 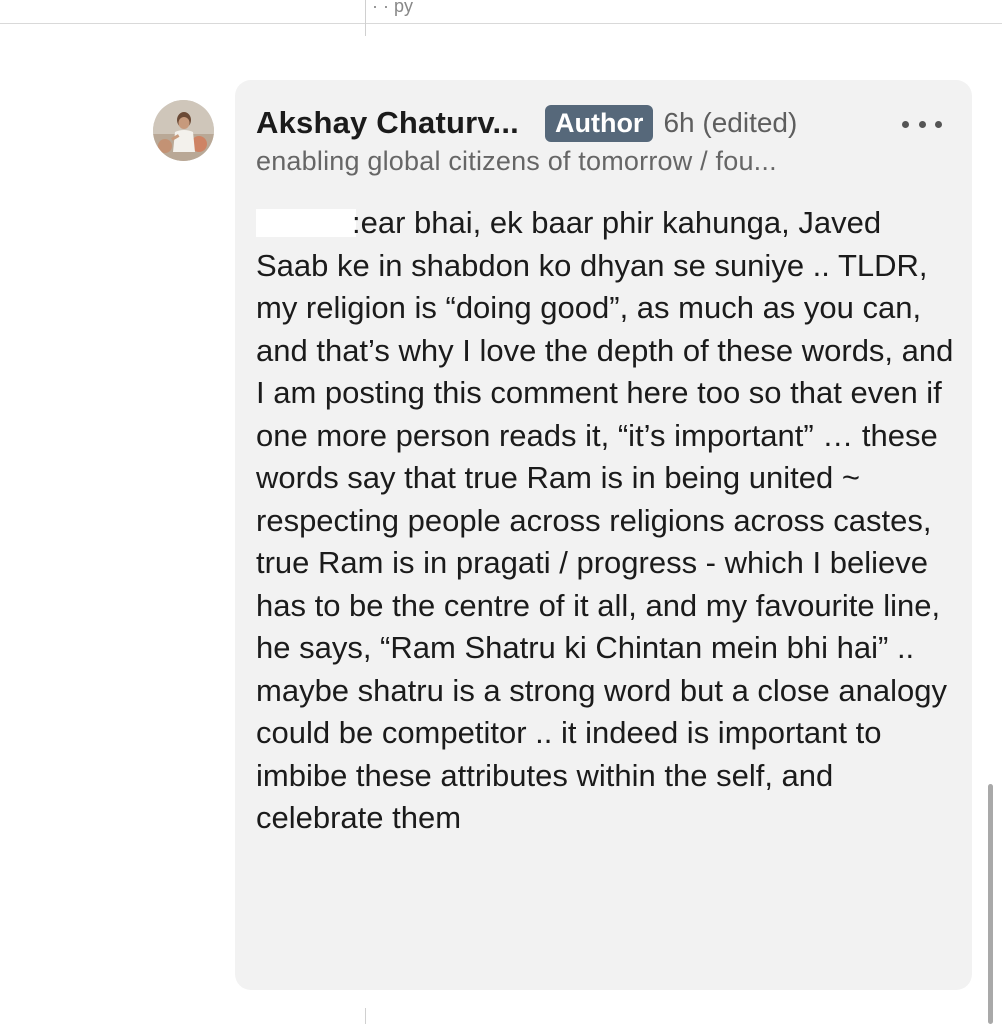 I want to click on avatar-photo, so click(x=183, y=130).